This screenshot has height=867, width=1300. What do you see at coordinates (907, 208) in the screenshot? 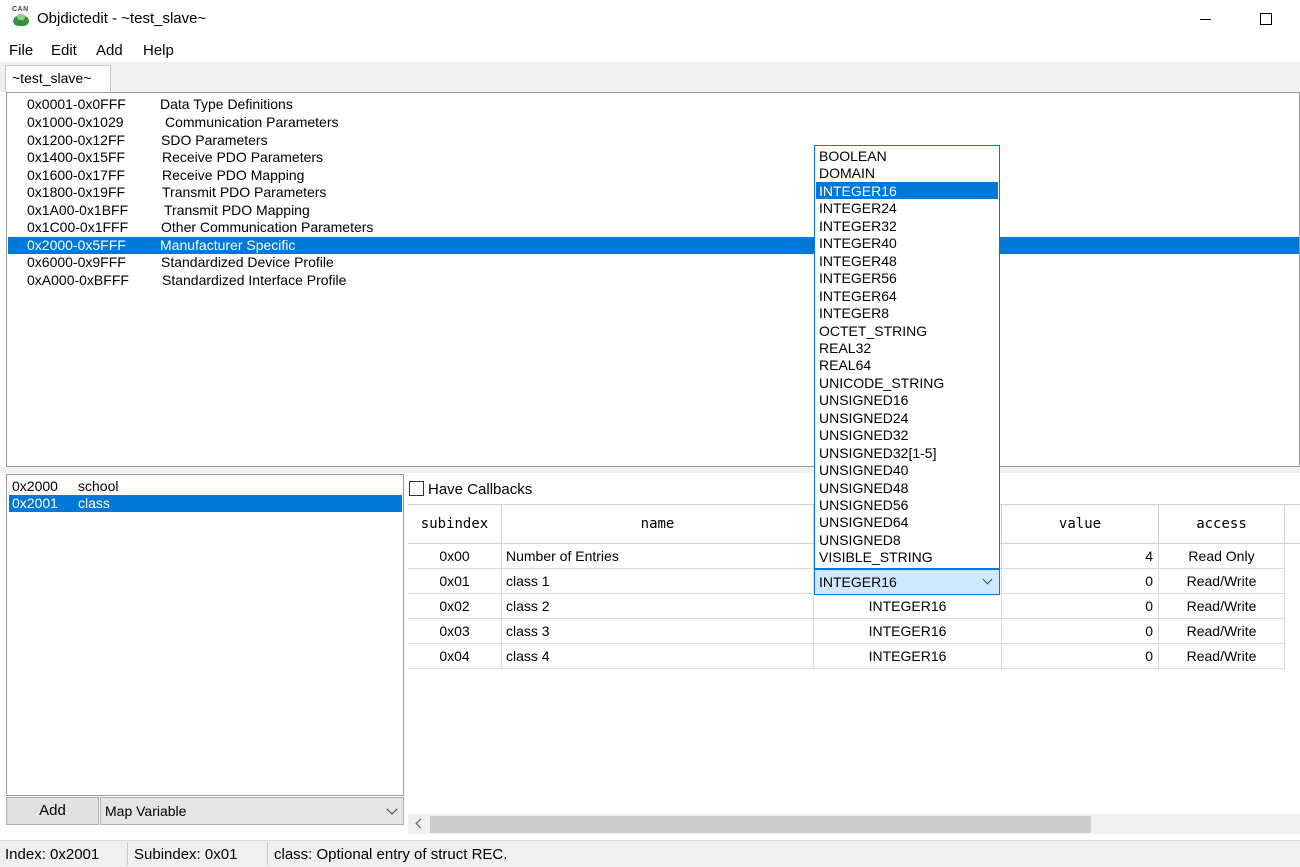
I see `type-option: INTEGER24` at bounding box center [907, 208].